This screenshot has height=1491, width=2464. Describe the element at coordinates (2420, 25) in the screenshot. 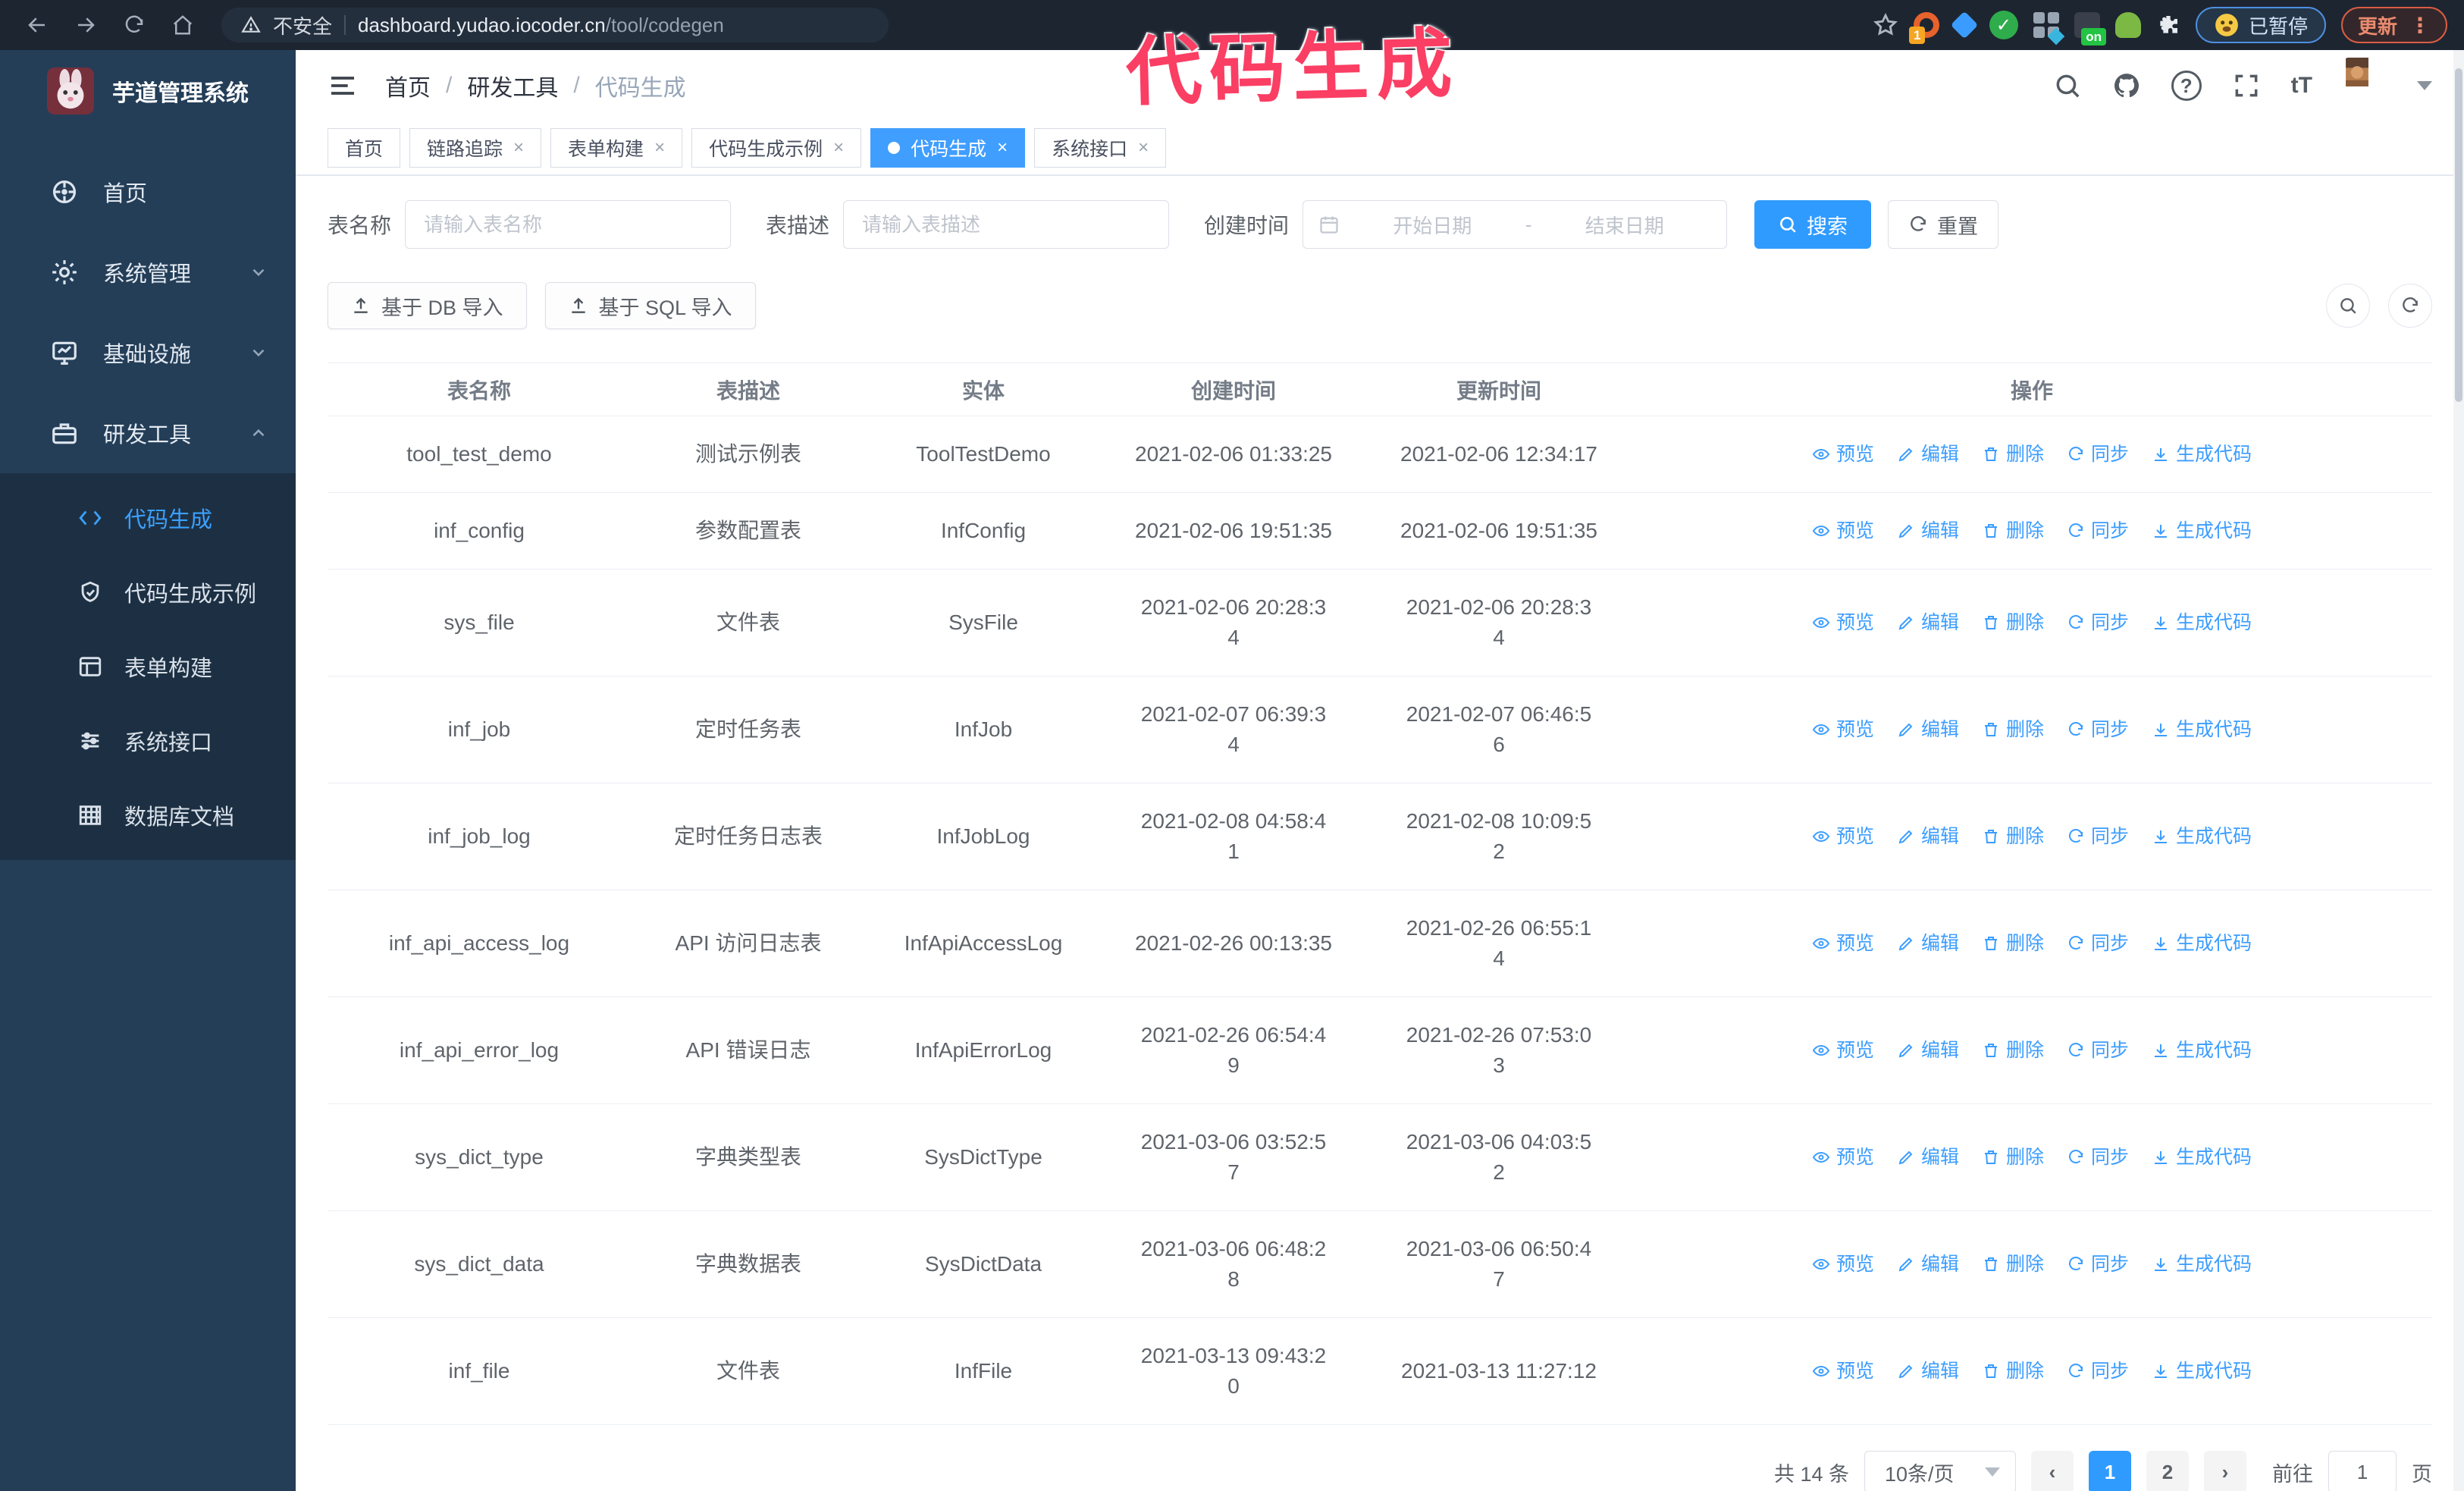

I see `browser-menu-icon: ⋮` at that location.